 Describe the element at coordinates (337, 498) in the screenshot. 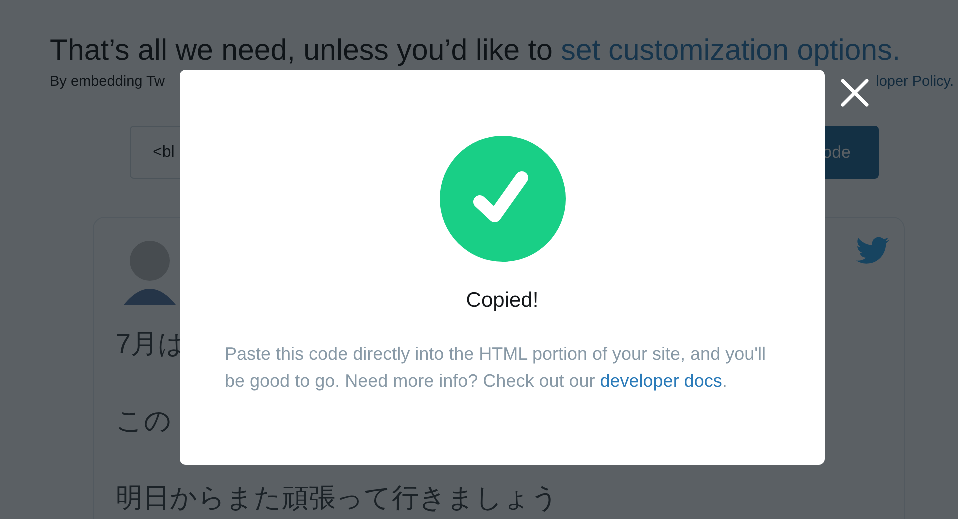

I see `tweet-text: 明日からまた頑張って行きましょう` at that location.